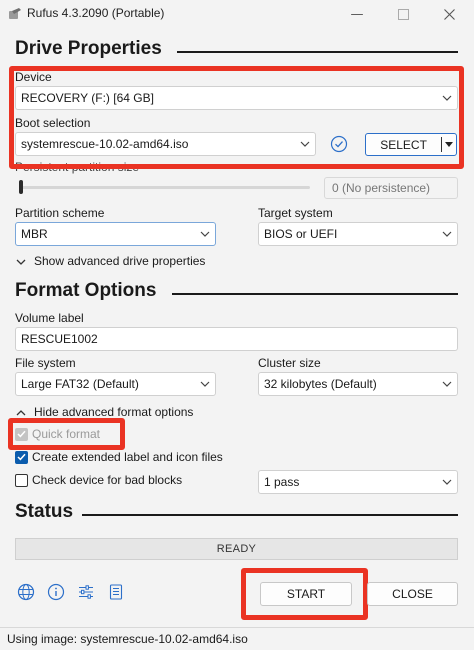 The width and height of the screenshot is (474, 650). What do you see at coordinates (282, 482) in the screenshot?
I see `passes-value: 1 pass` at bounding box center [282, 482].